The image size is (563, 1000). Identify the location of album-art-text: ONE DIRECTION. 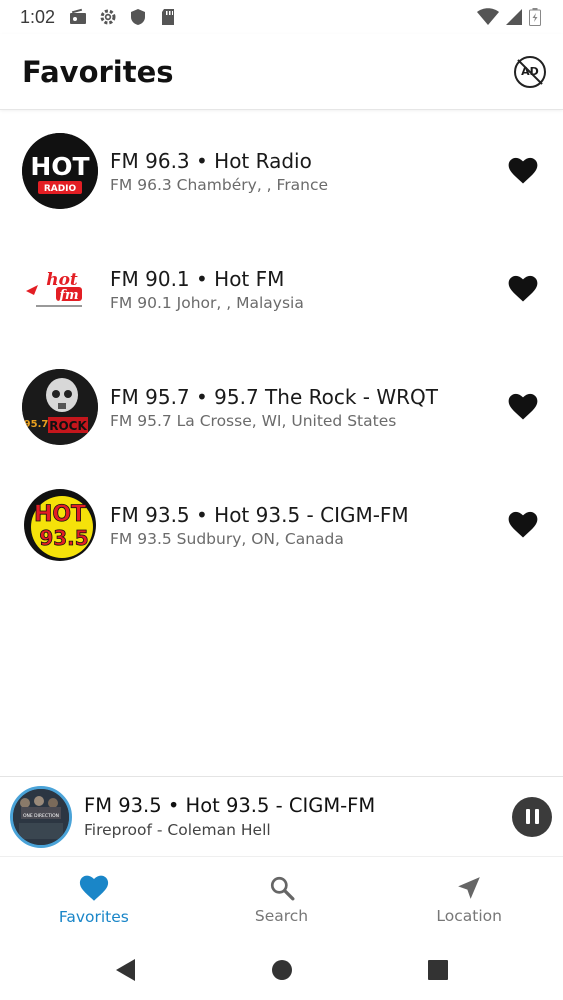
(41, 816).